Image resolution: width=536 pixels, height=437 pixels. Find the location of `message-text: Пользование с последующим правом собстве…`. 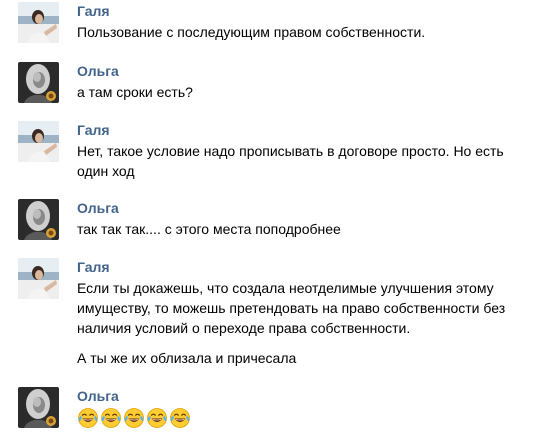

message-text: Пользование с последующим правом собстве… is located at coordinates (297, 32).